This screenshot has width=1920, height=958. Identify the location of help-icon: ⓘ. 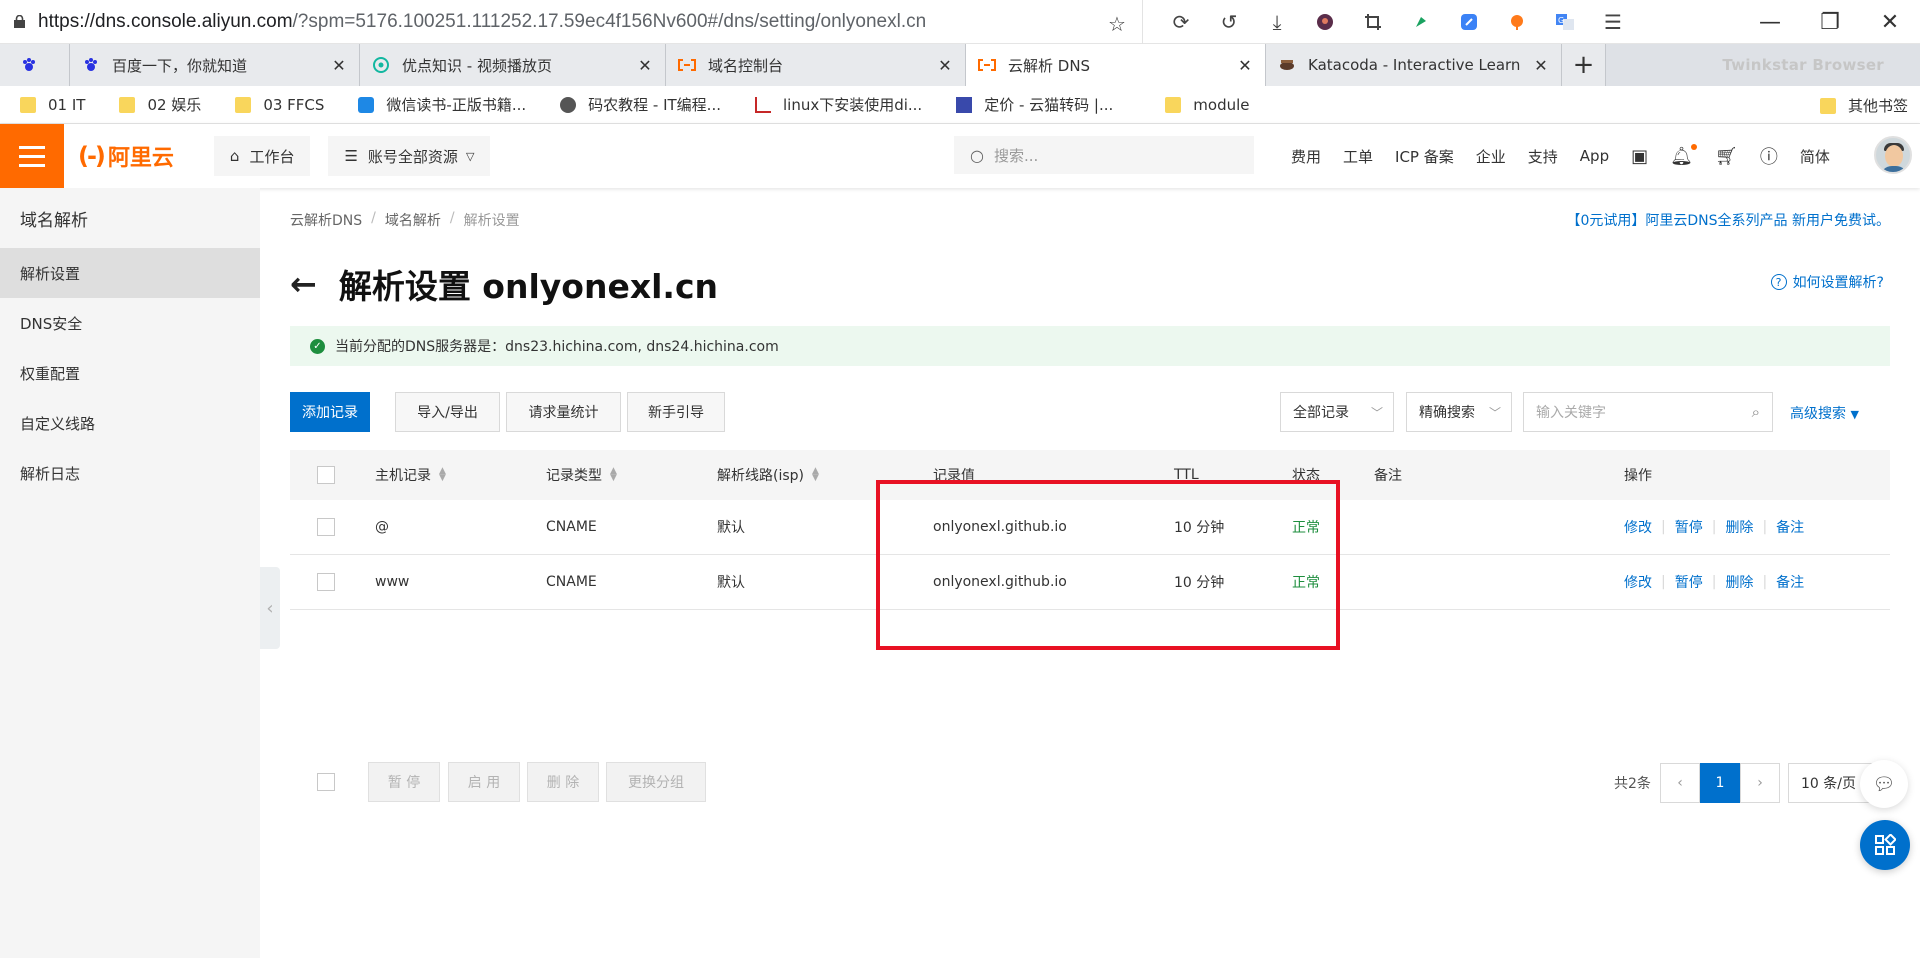
(1769, 156).